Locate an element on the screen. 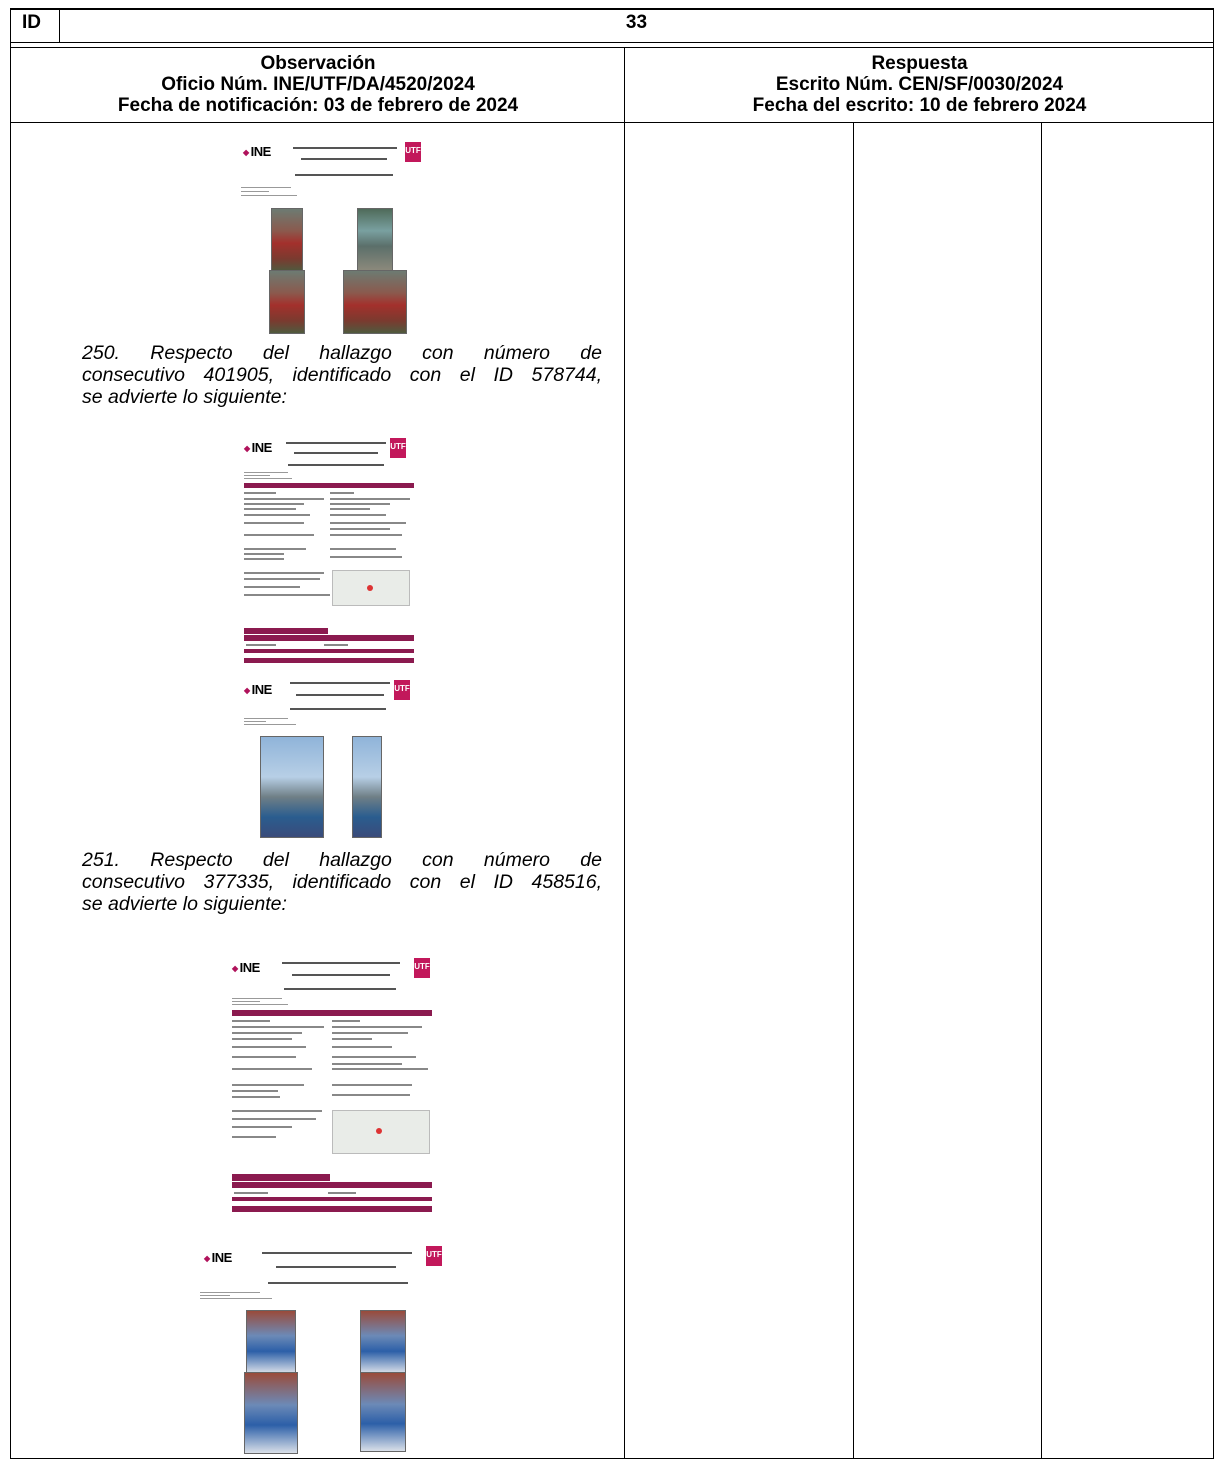 The image size is (1214, 1467). paragraph-line: 251. Respecto del hallazgo con número de is located at coordinates (342, 860).